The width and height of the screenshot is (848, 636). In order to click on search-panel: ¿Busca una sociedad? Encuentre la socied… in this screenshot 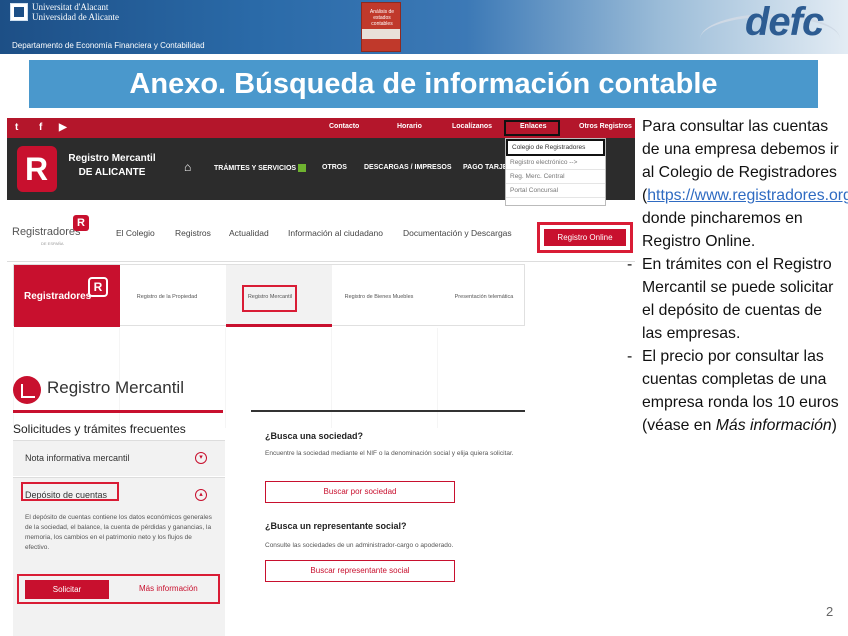, I will do `click(396, 503)`.